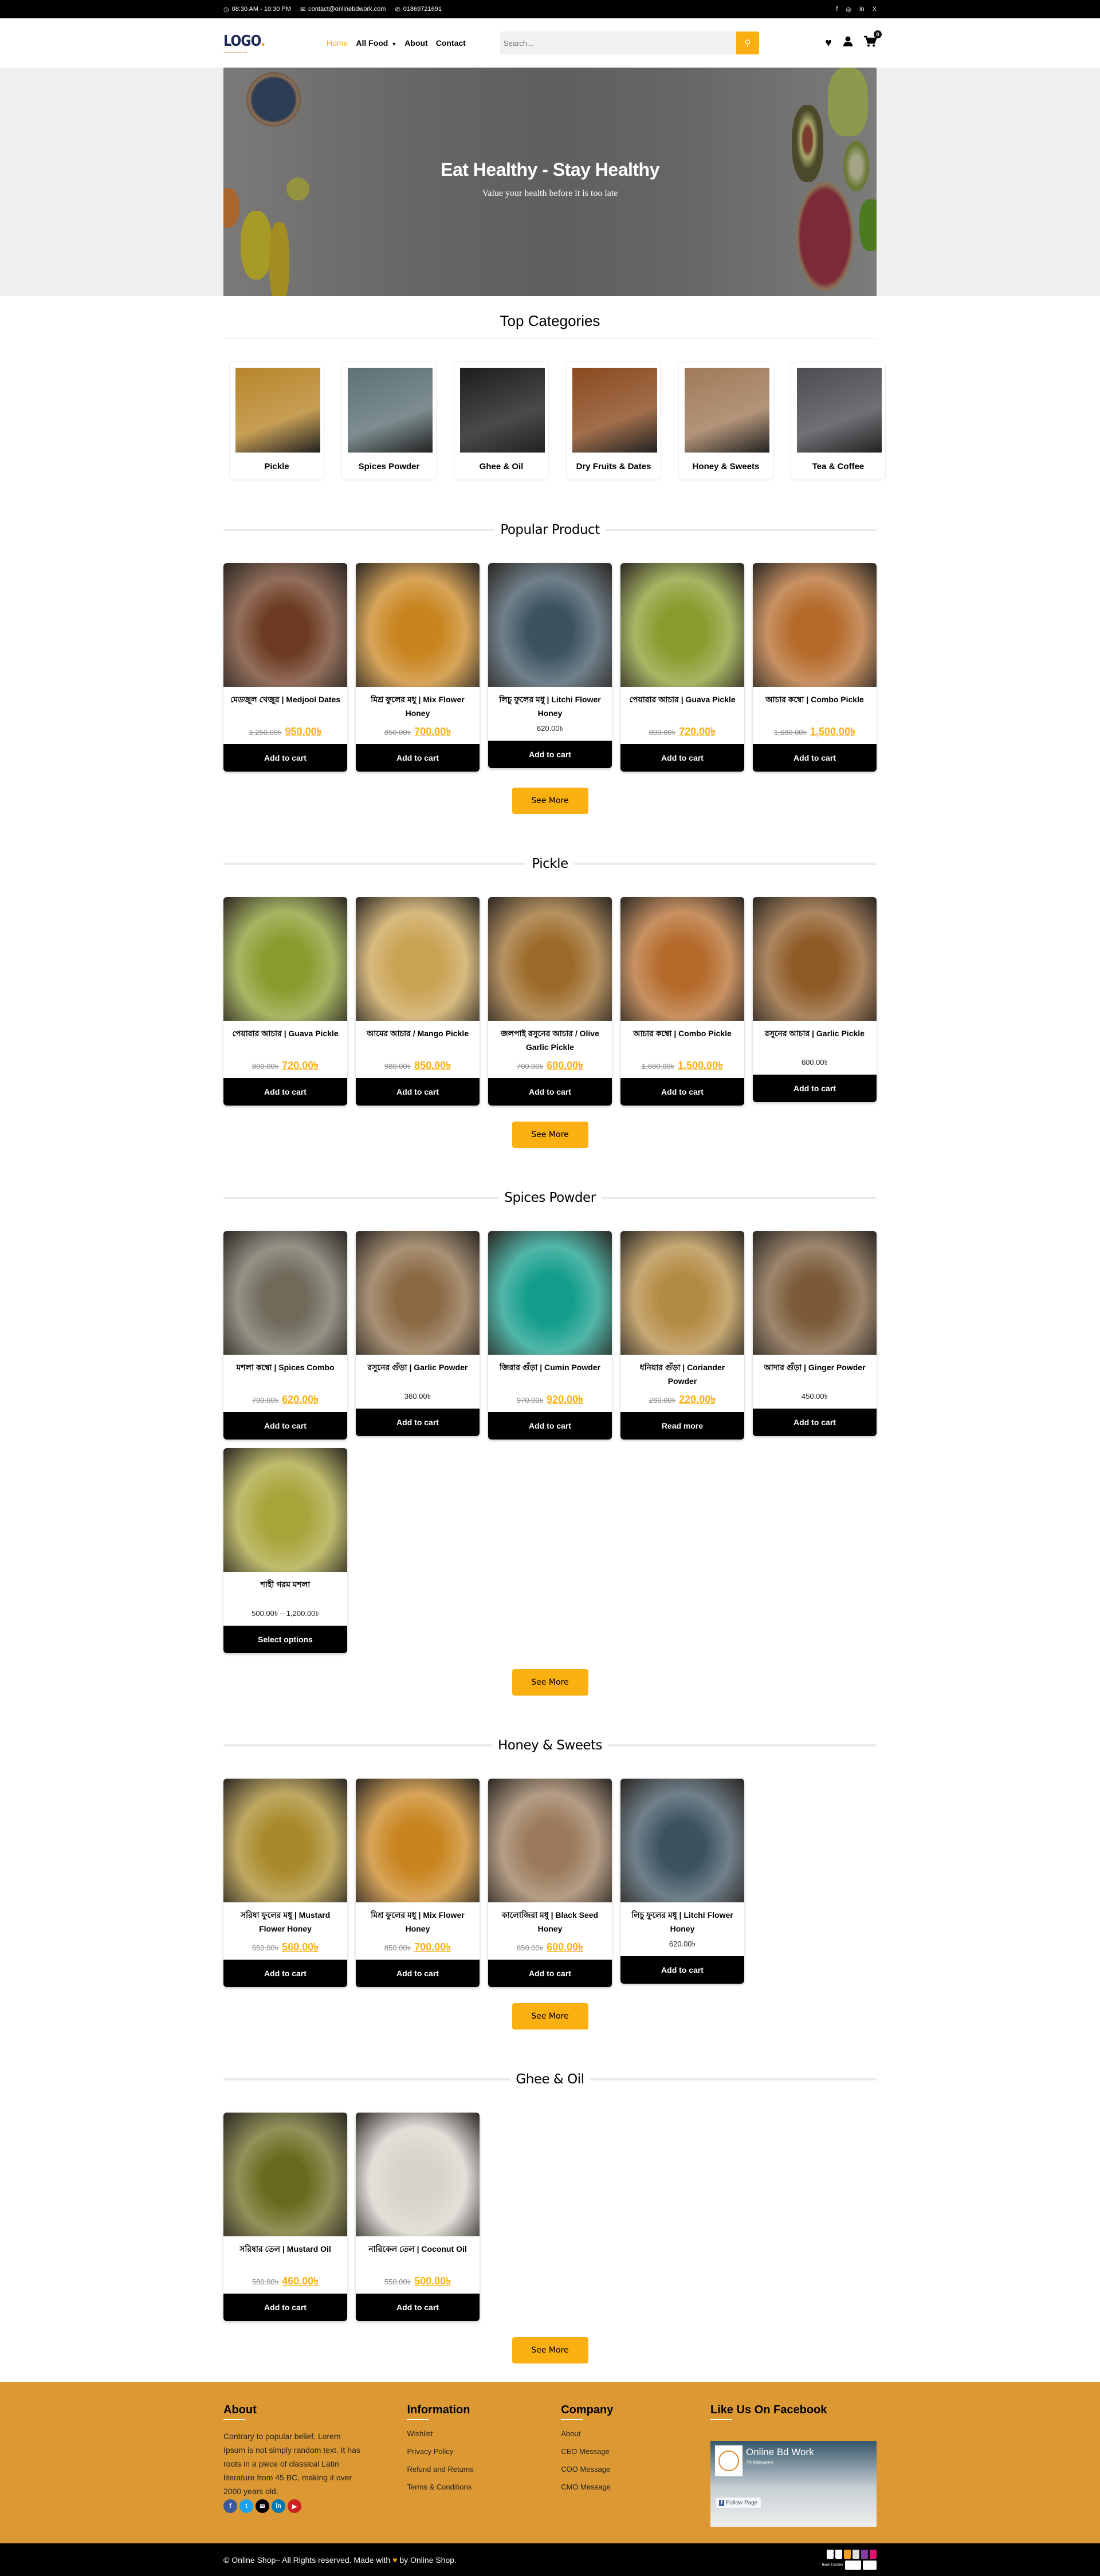 This screenshot has width=1100, height=2576. Describe the element at coordinates (415, 43) in the screenshot. I see `nav-about: About` at that location.